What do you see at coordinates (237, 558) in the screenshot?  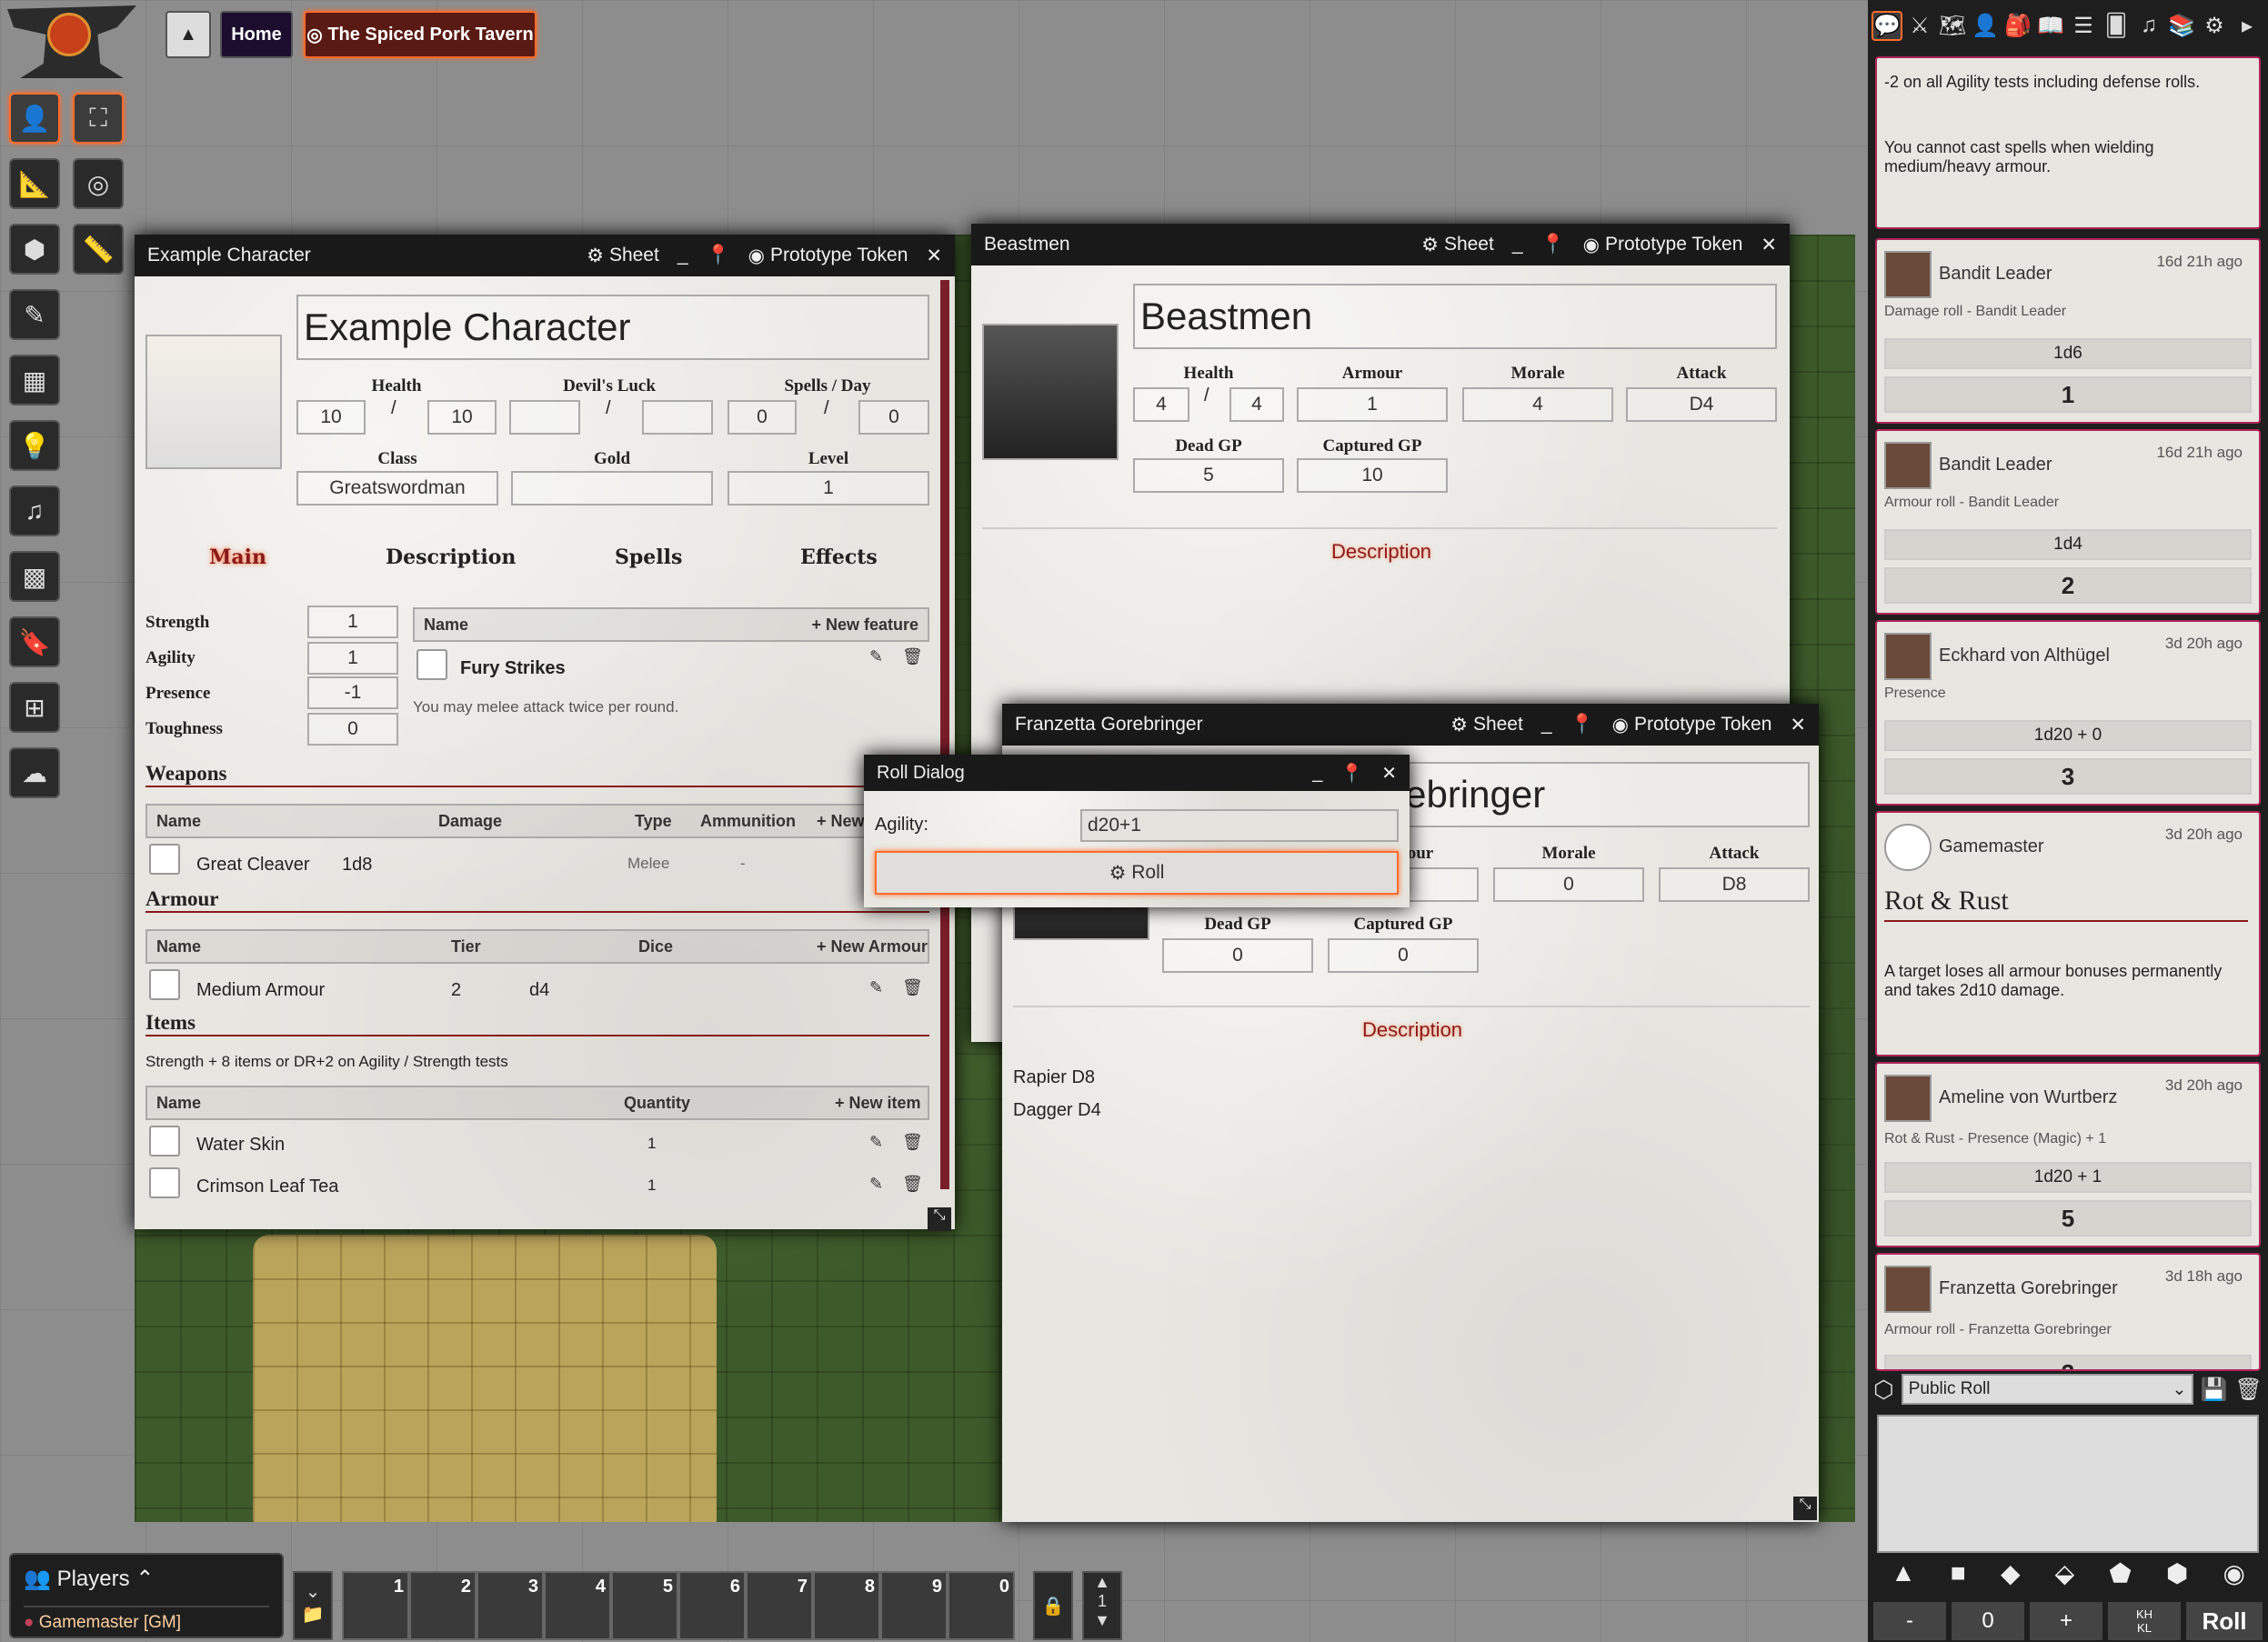 I see `tab-main: Main` at bounding box center [237, 558].